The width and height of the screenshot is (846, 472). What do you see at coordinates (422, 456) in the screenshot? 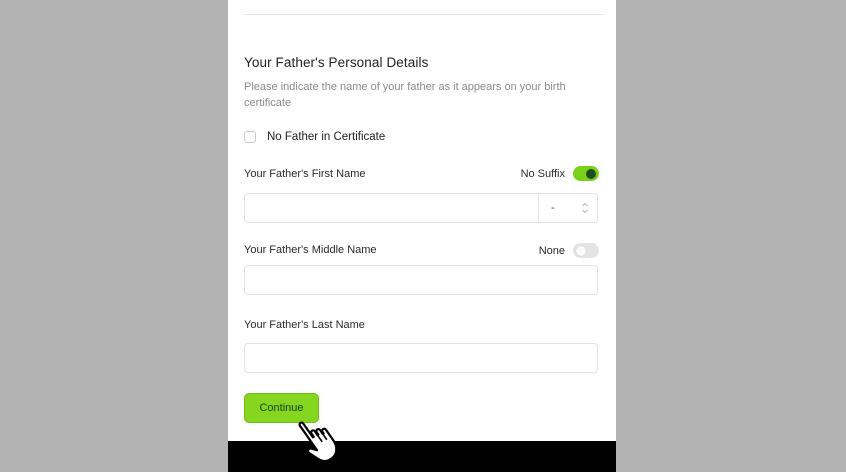
I see `bottom-black-bar` at bounding box center [422, 456].